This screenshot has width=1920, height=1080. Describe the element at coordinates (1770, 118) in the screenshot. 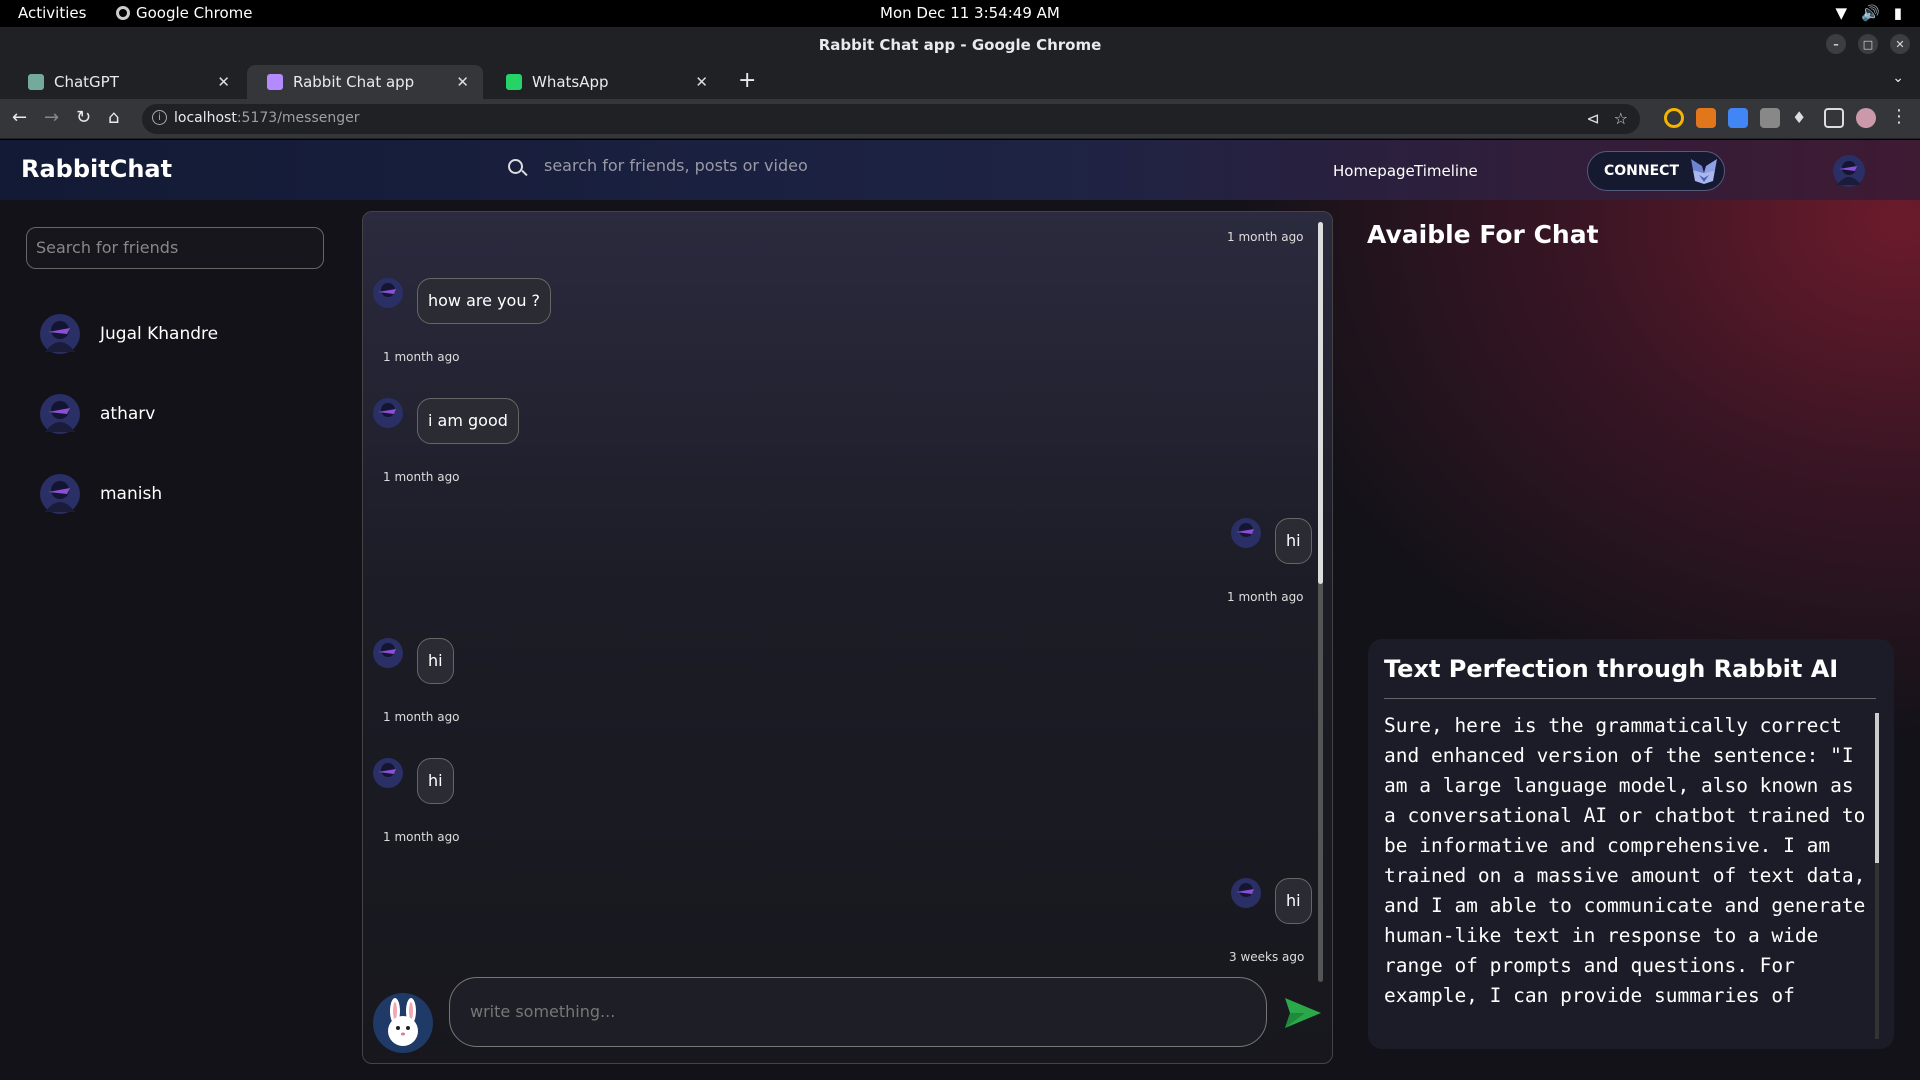

I see `cube-extension-icon` at that location.